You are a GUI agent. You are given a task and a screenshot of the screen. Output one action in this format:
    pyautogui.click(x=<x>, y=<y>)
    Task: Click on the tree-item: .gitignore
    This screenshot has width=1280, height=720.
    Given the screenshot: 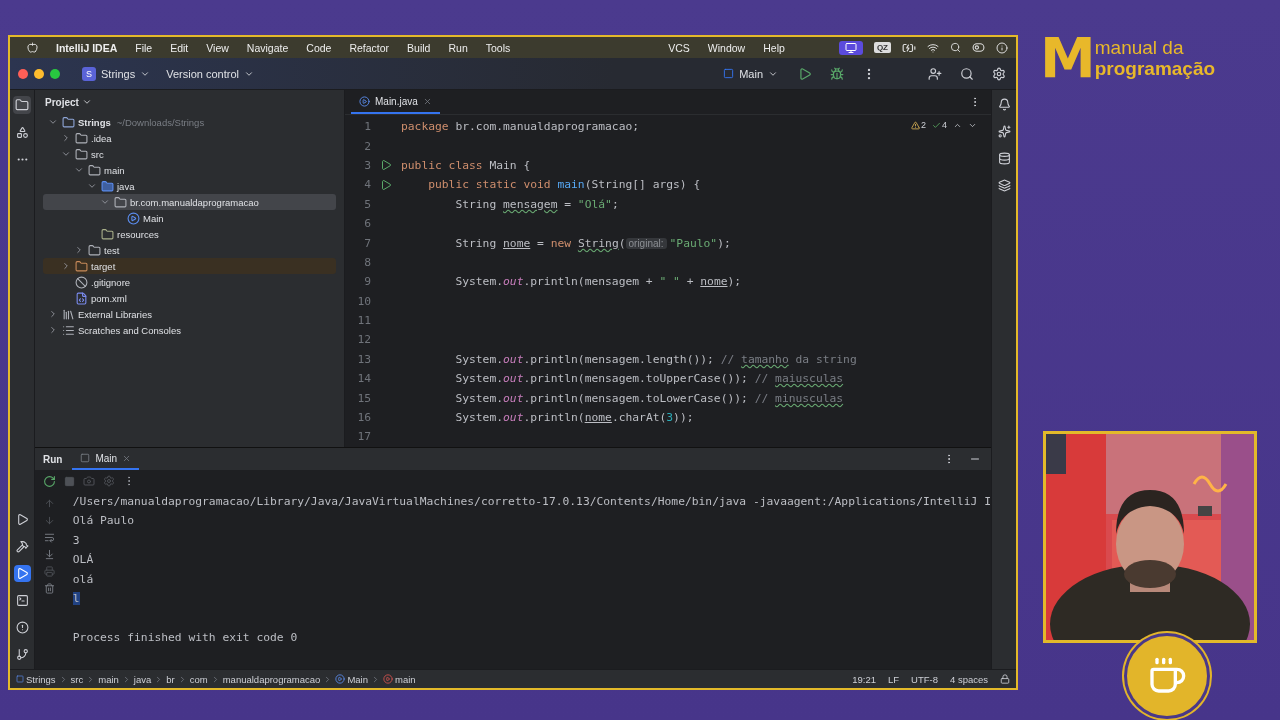 What is the action you would take?
    pyautogui.click(x=189, y=282)
    